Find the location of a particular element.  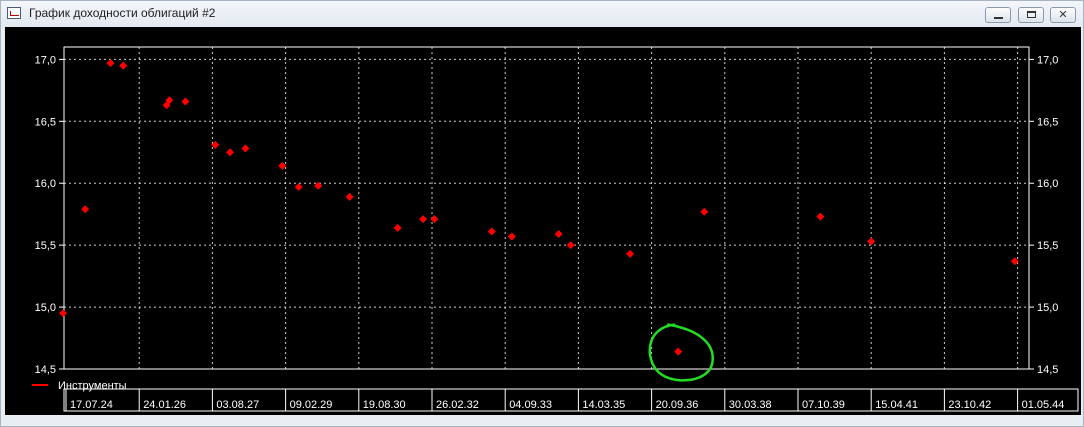

x-tick-label: 01.05.44 is located at coordinates (1043, 405).